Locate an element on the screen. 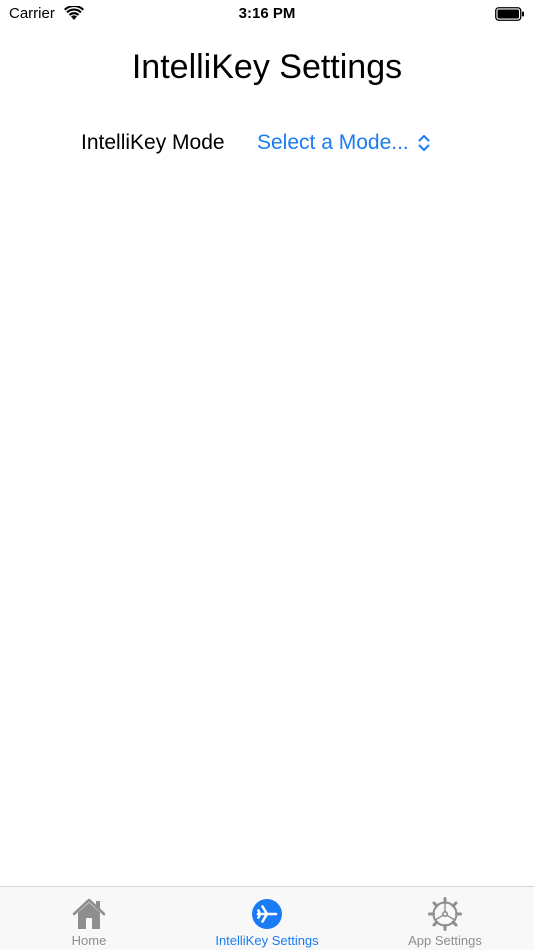 The height and width of the screenshot is (950, 534). house-icon is located at coordinates (89, 913).